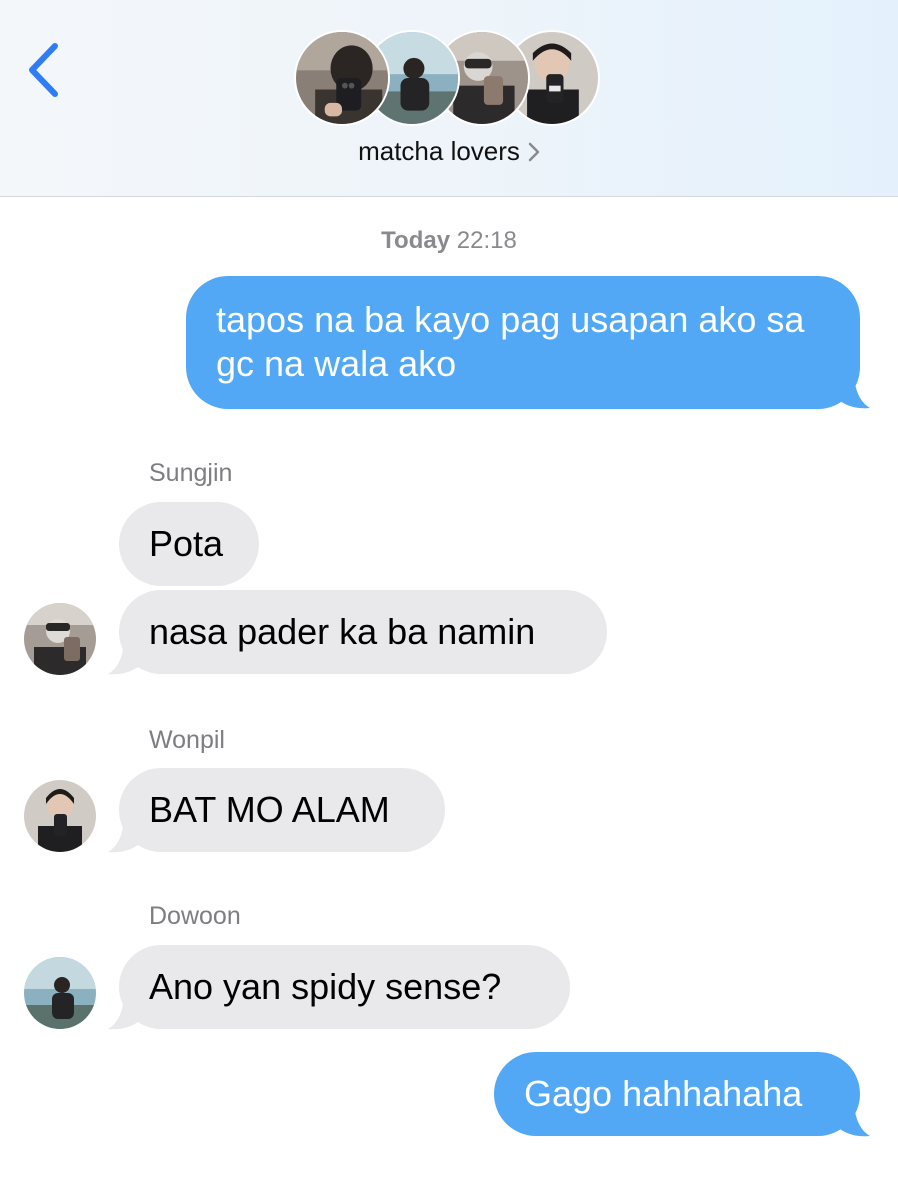  Describe the element at coordinates (449, 79) in the screenshot. I see `group-avatar-stack` at that location.